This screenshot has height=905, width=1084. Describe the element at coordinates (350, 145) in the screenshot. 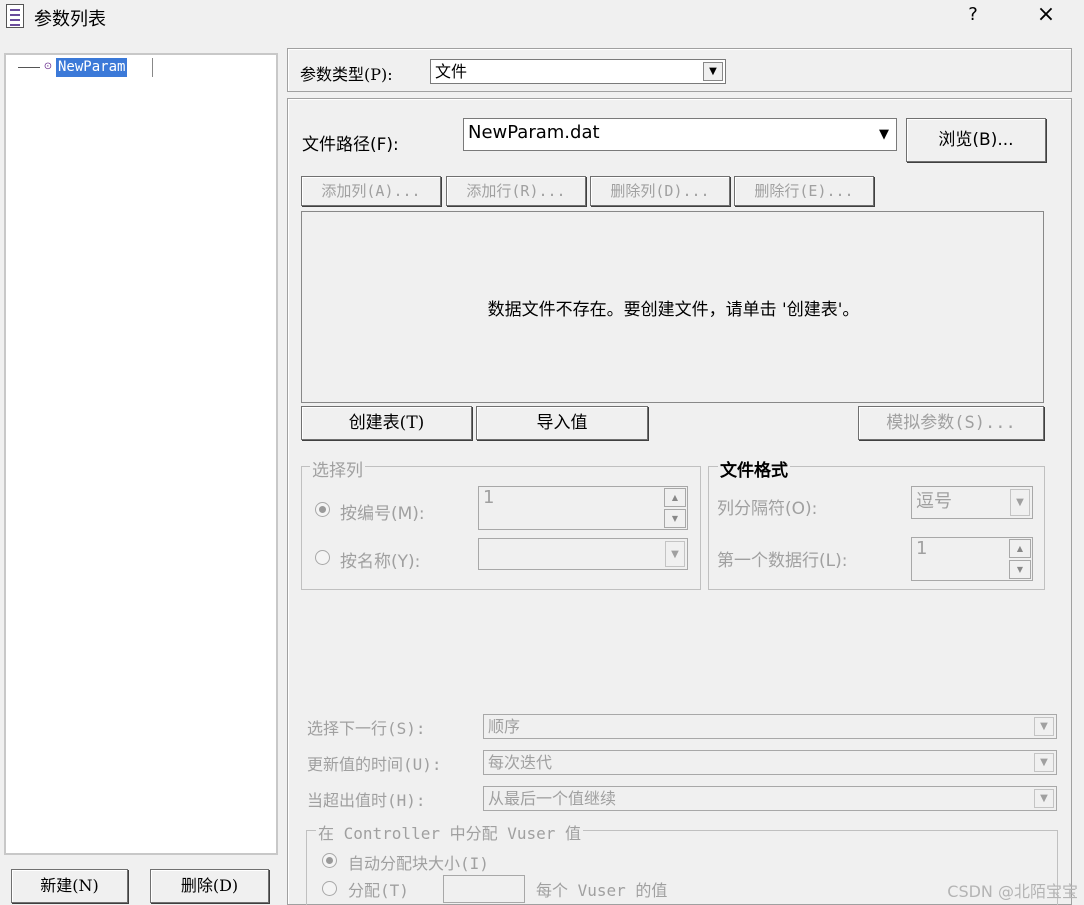

I see `file-path-label: 文件路径(F):` at that location.